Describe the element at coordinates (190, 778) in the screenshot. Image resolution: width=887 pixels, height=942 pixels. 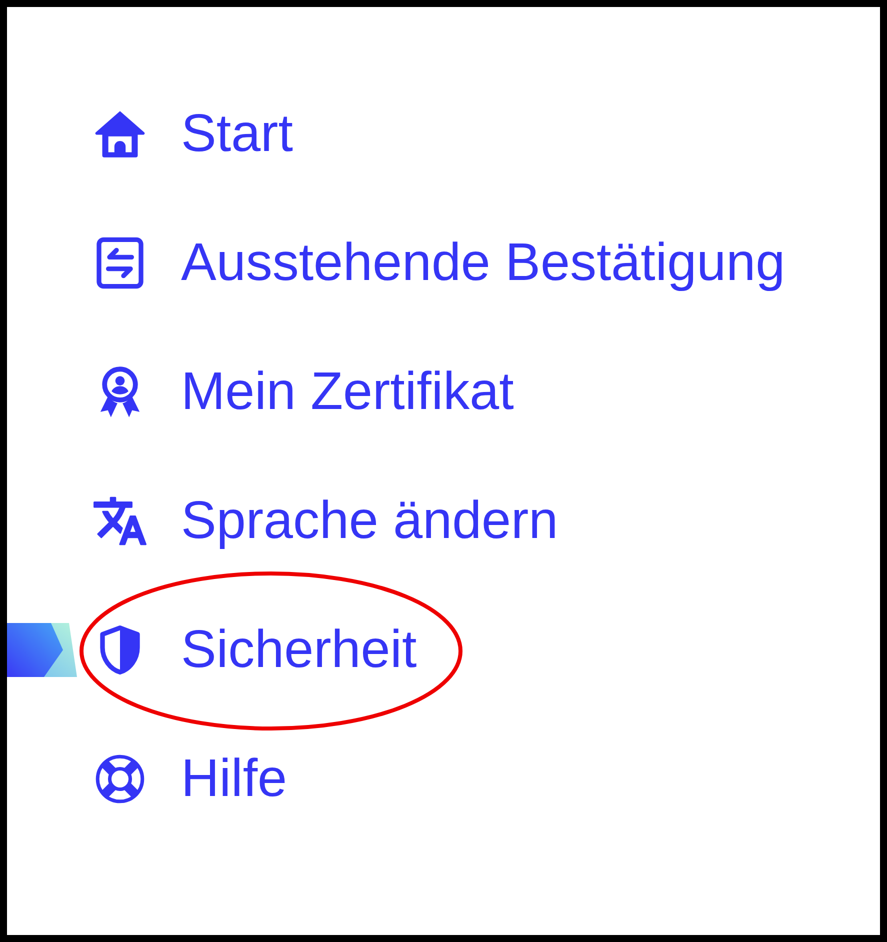
I see `menu-item: Hilfe` at that location.